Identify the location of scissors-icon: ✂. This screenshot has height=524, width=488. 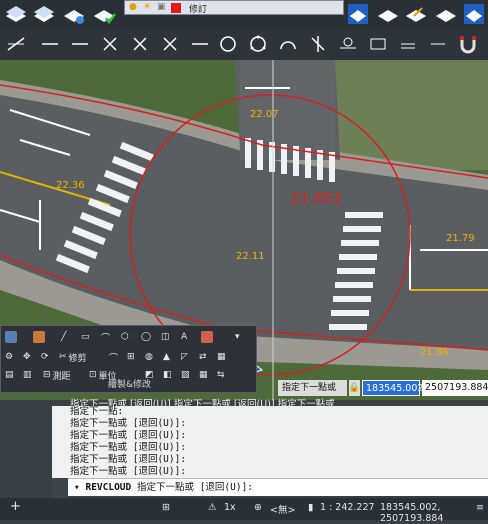
(63, 357).